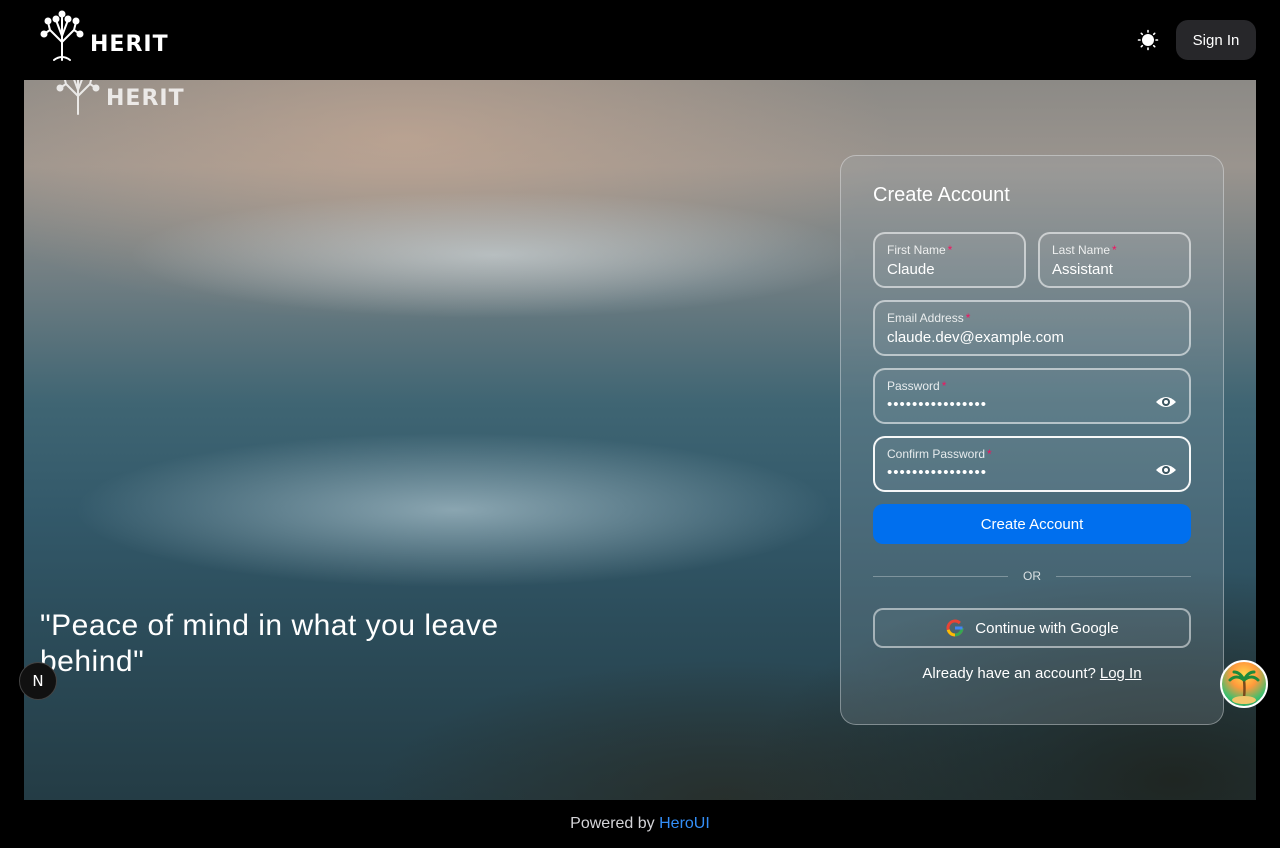 This screenshot has height=848, width=1280. I want to click on google-signin-button: Continue with Google, so click(1032, 628).